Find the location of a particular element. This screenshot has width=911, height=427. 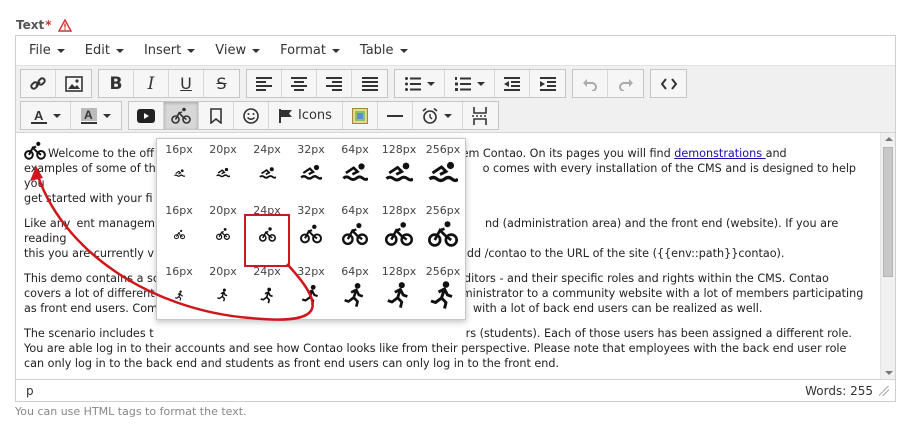

icon-option-bicycle-64px is located at coordinates (355, 234).